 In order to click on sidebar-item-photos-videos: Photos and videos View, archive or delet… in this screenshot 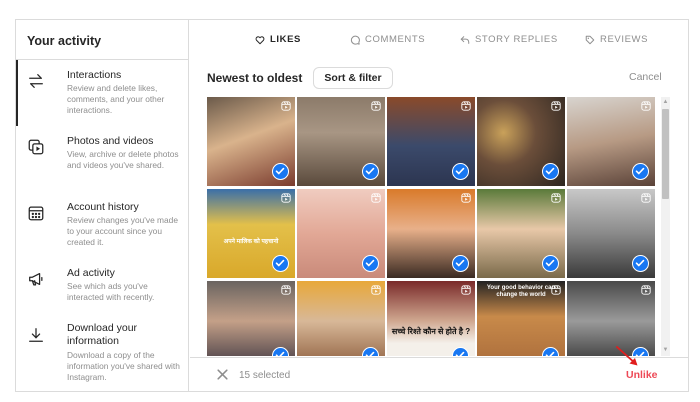, I will do `click(102, 158)`.